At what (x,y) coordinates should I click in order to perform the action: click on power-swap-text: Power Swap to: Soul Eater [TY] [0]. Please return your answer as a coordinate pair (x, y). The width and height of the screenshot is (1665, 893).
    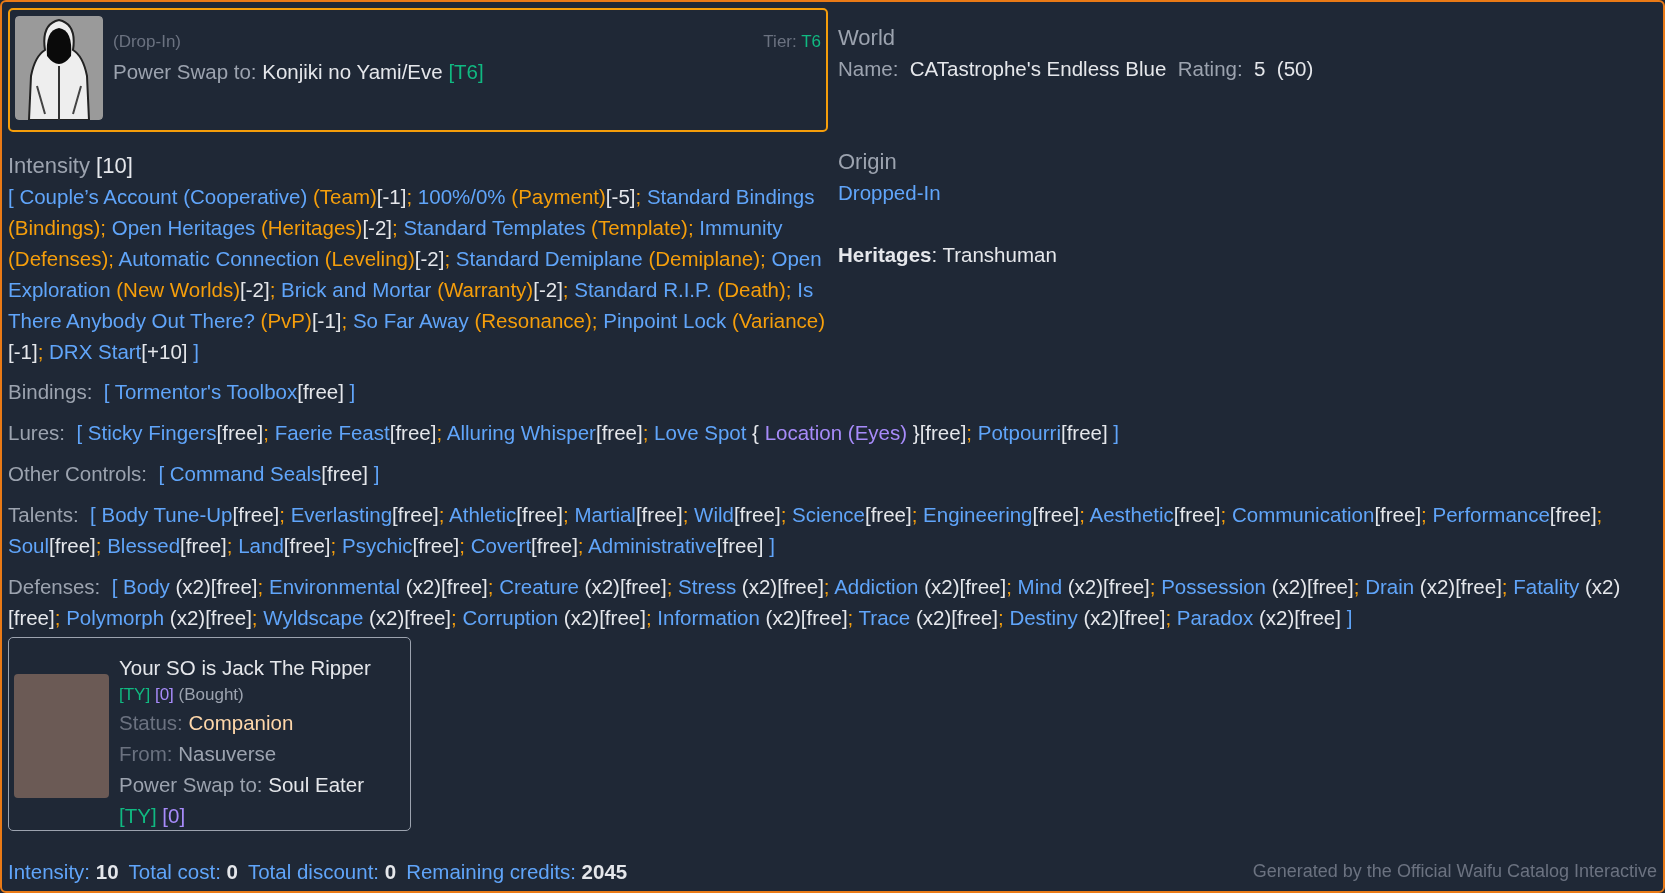
    Looking at the image, I should click on (242, 800).